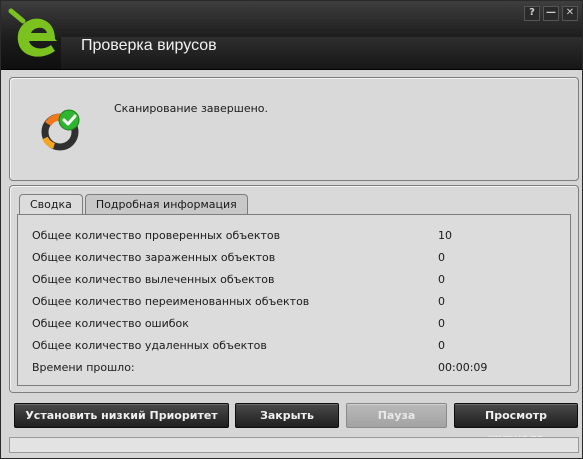 The image size is (583, 459). I want to click on pause-button: Пауза, so click(396, 415).